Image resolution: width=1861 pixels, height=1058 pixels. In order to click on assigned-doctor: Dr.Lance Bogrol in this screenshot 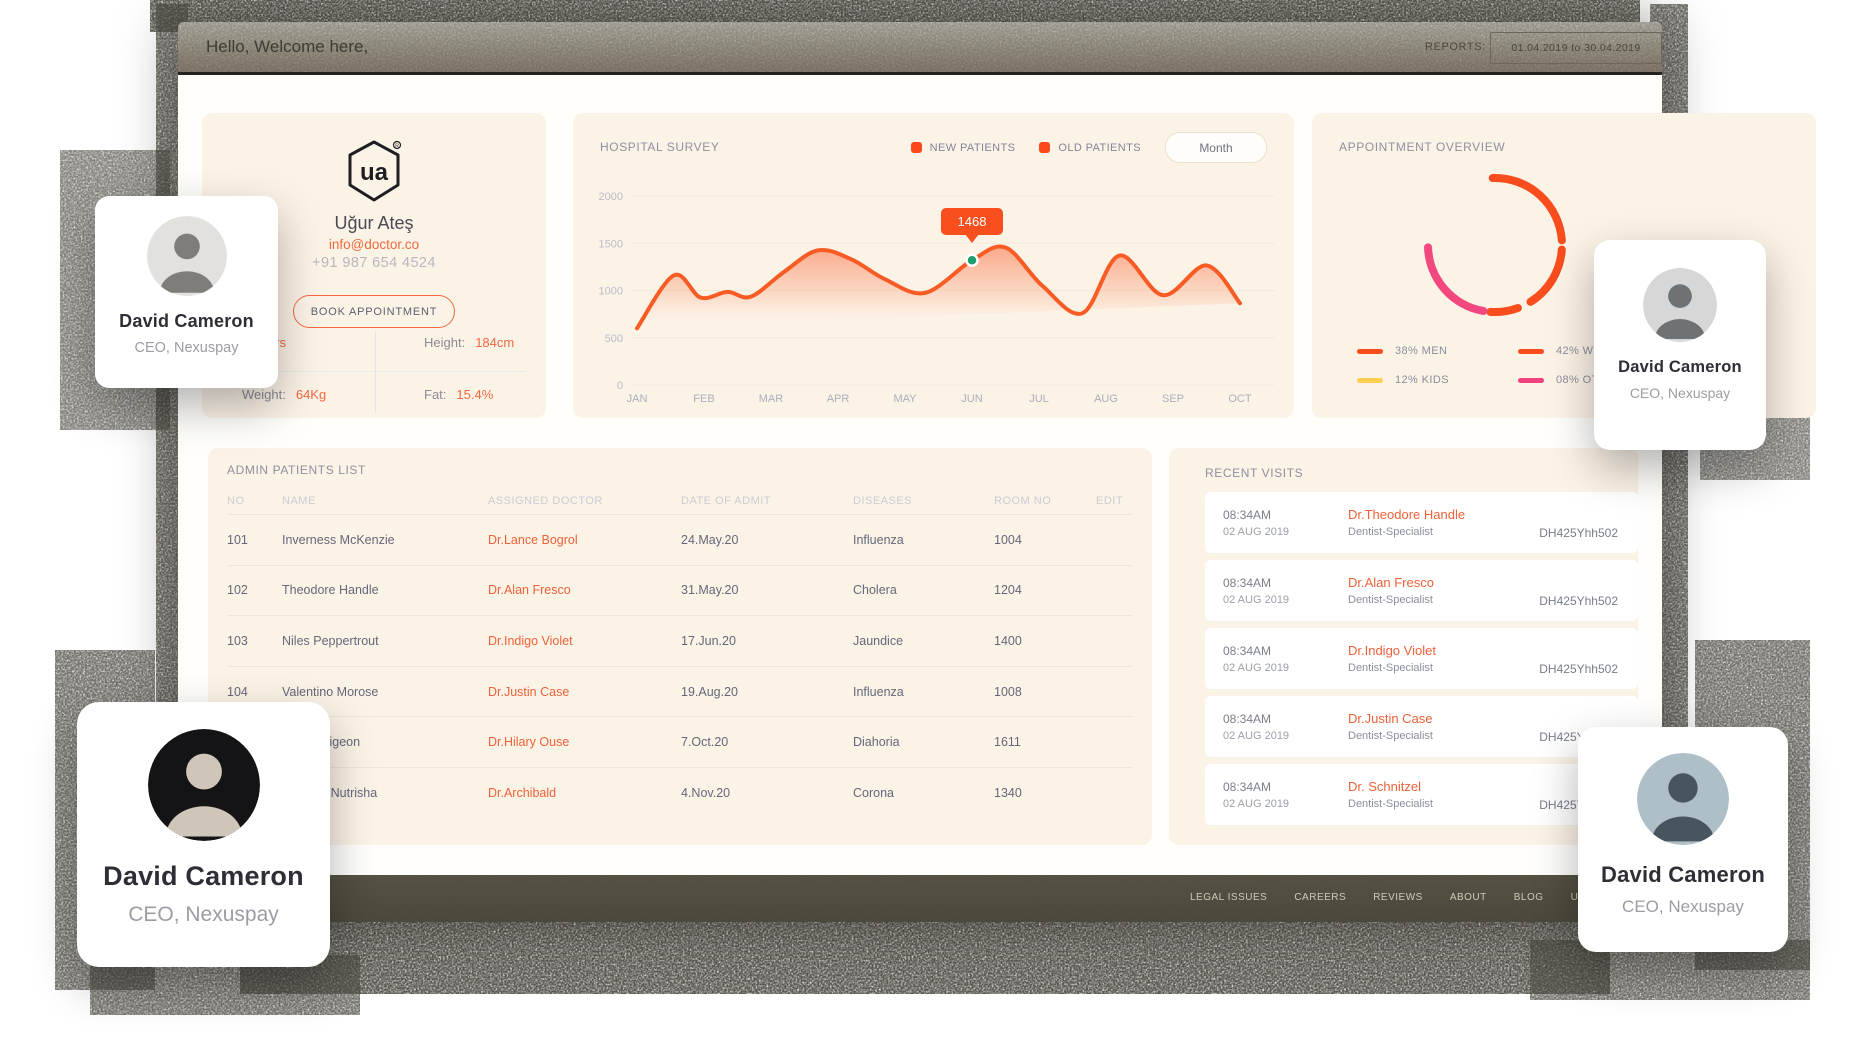, I will do `click(584, 540)`.